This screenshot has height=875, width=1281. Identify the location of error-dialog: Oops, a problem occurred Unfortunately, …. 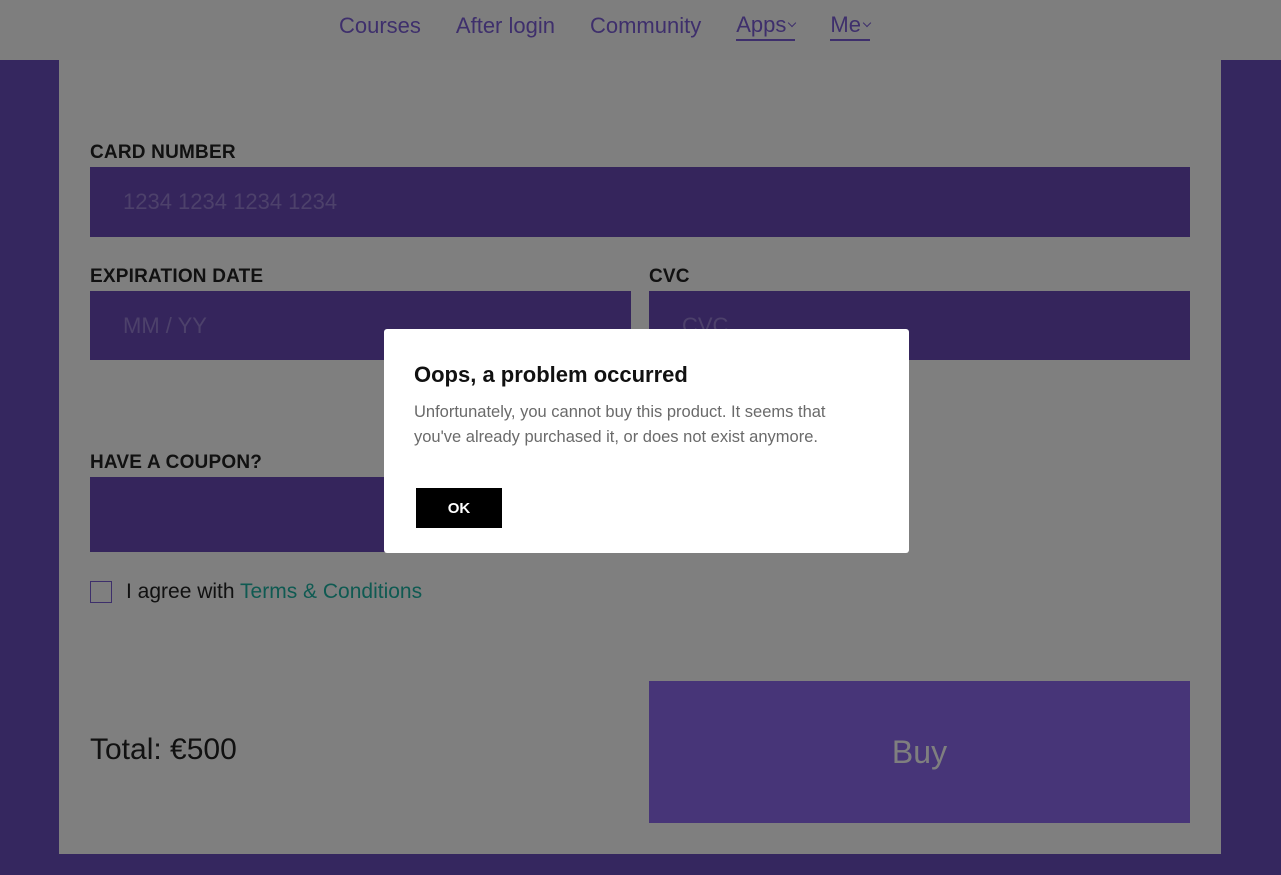
(646, 441).